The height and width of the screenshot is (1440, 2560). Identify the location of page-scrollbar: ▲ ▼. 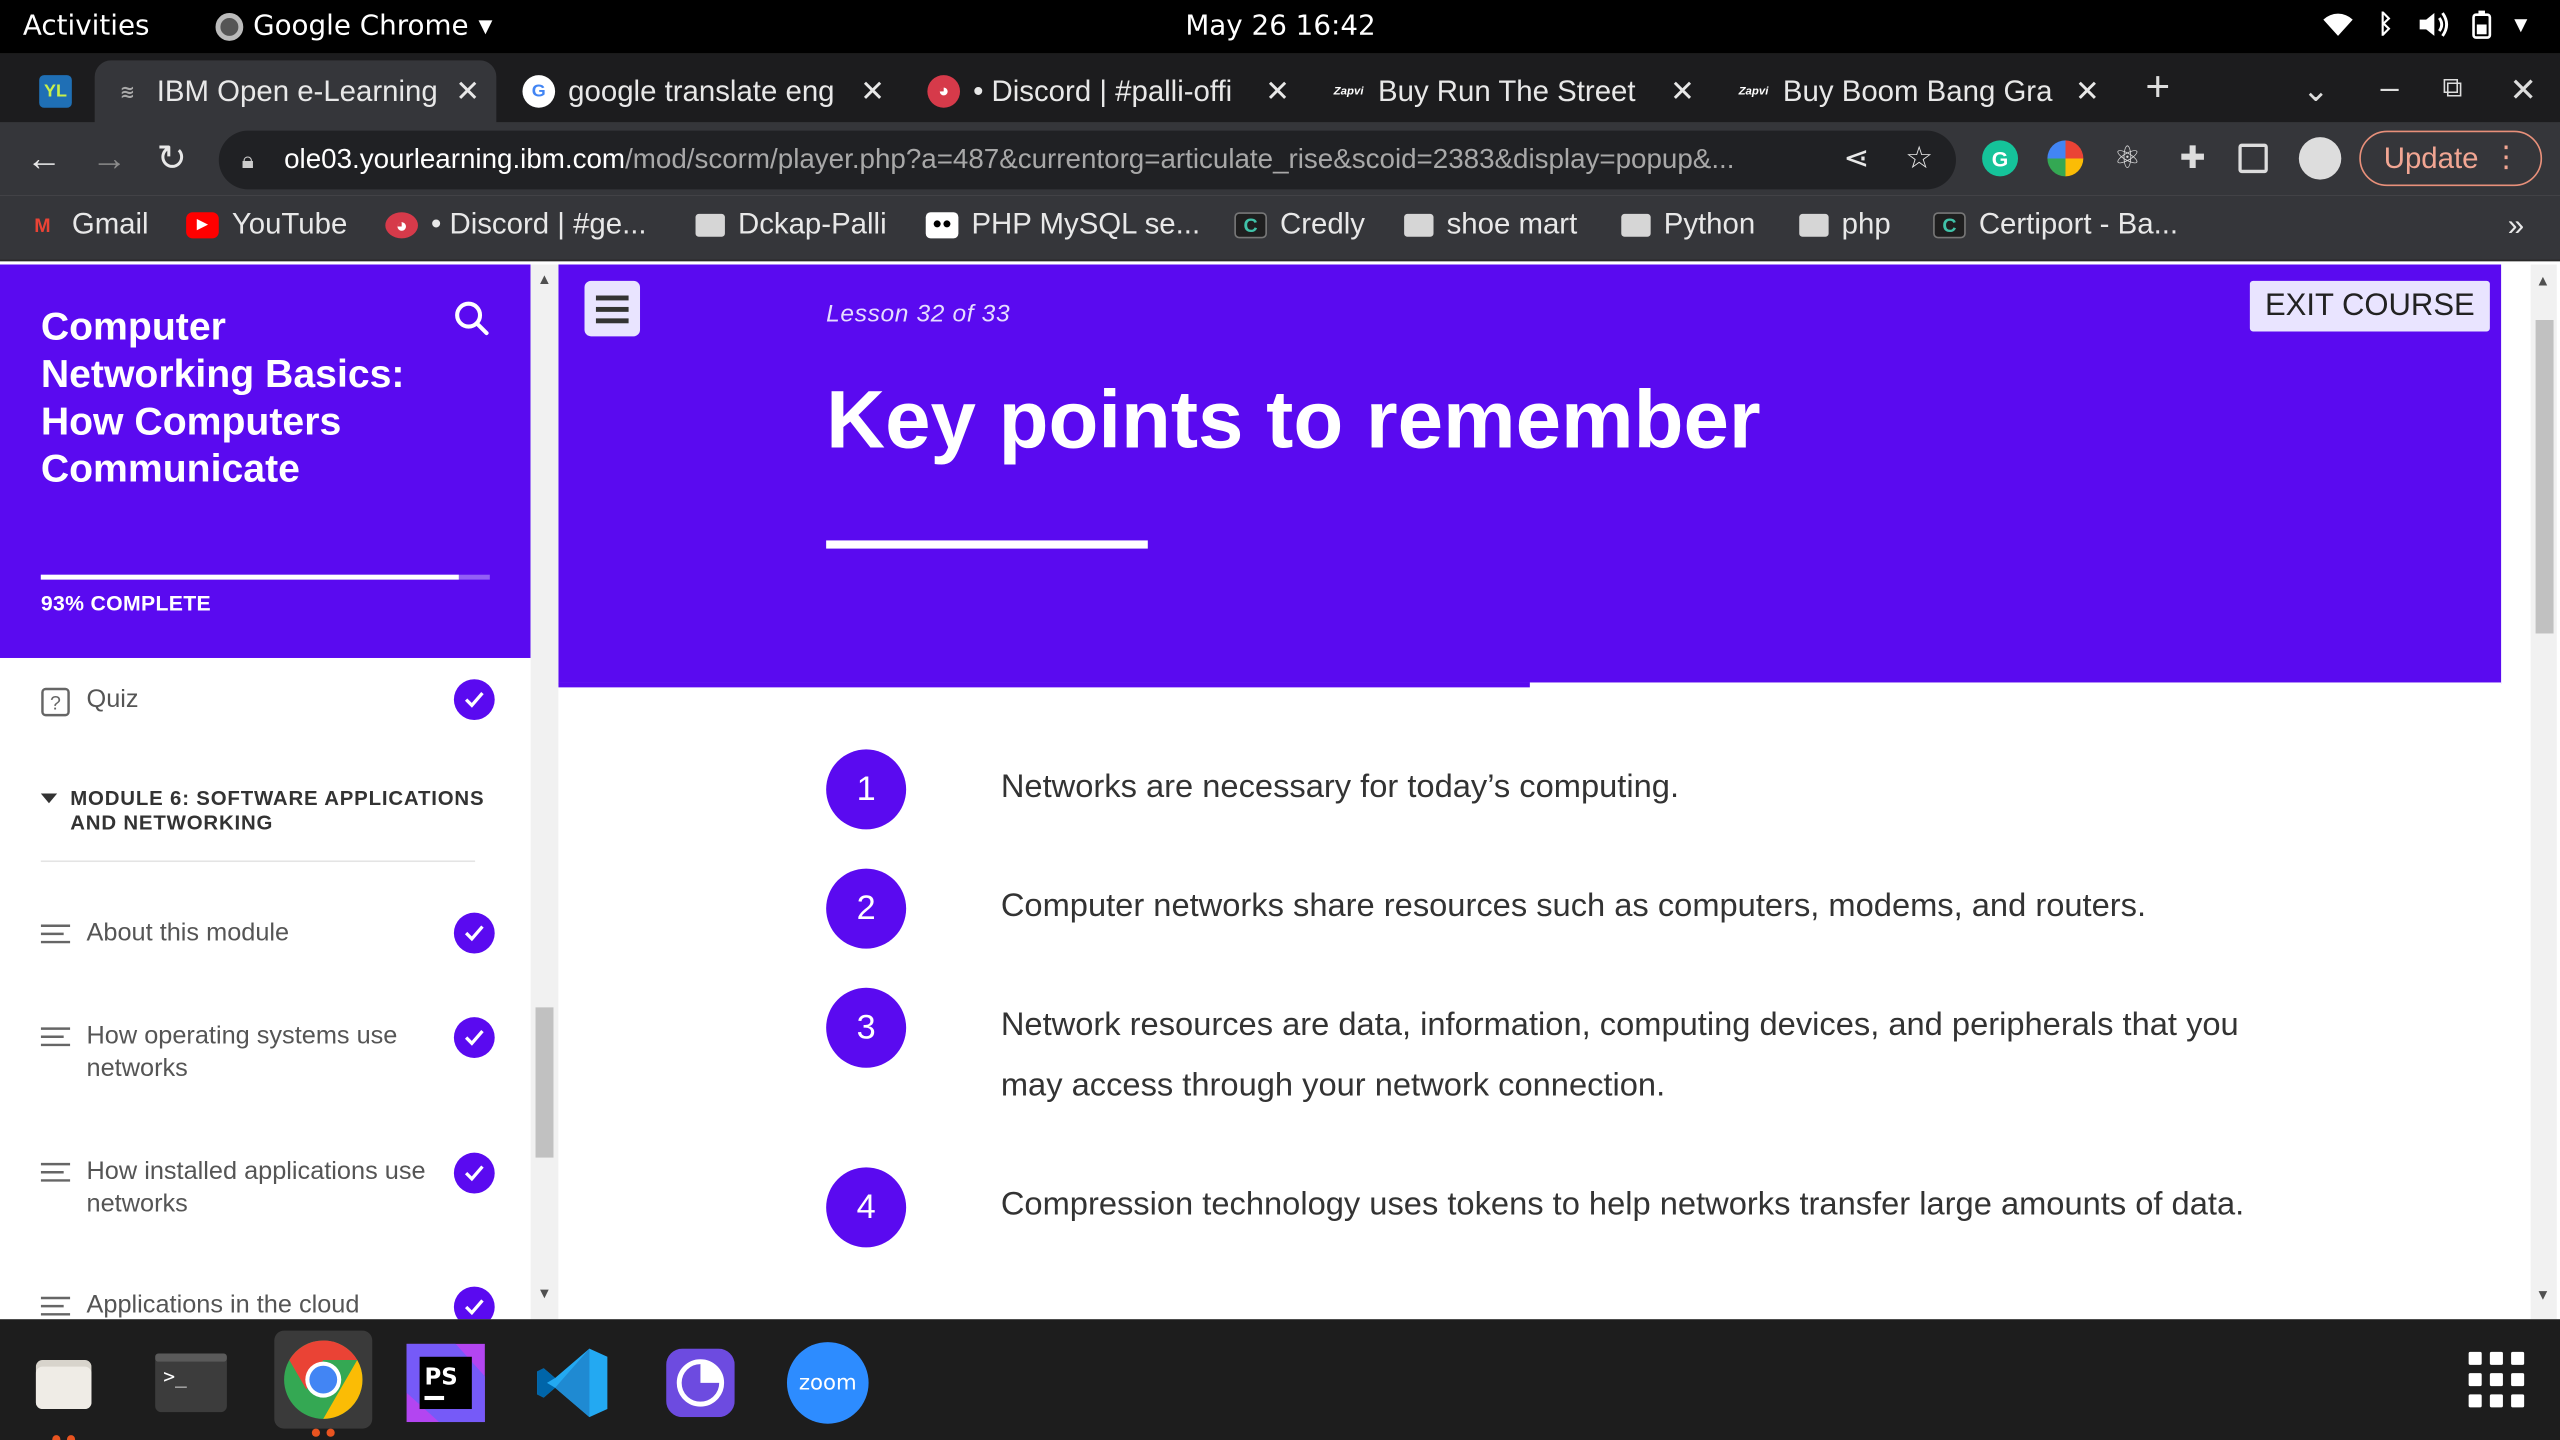
(2530, 792).